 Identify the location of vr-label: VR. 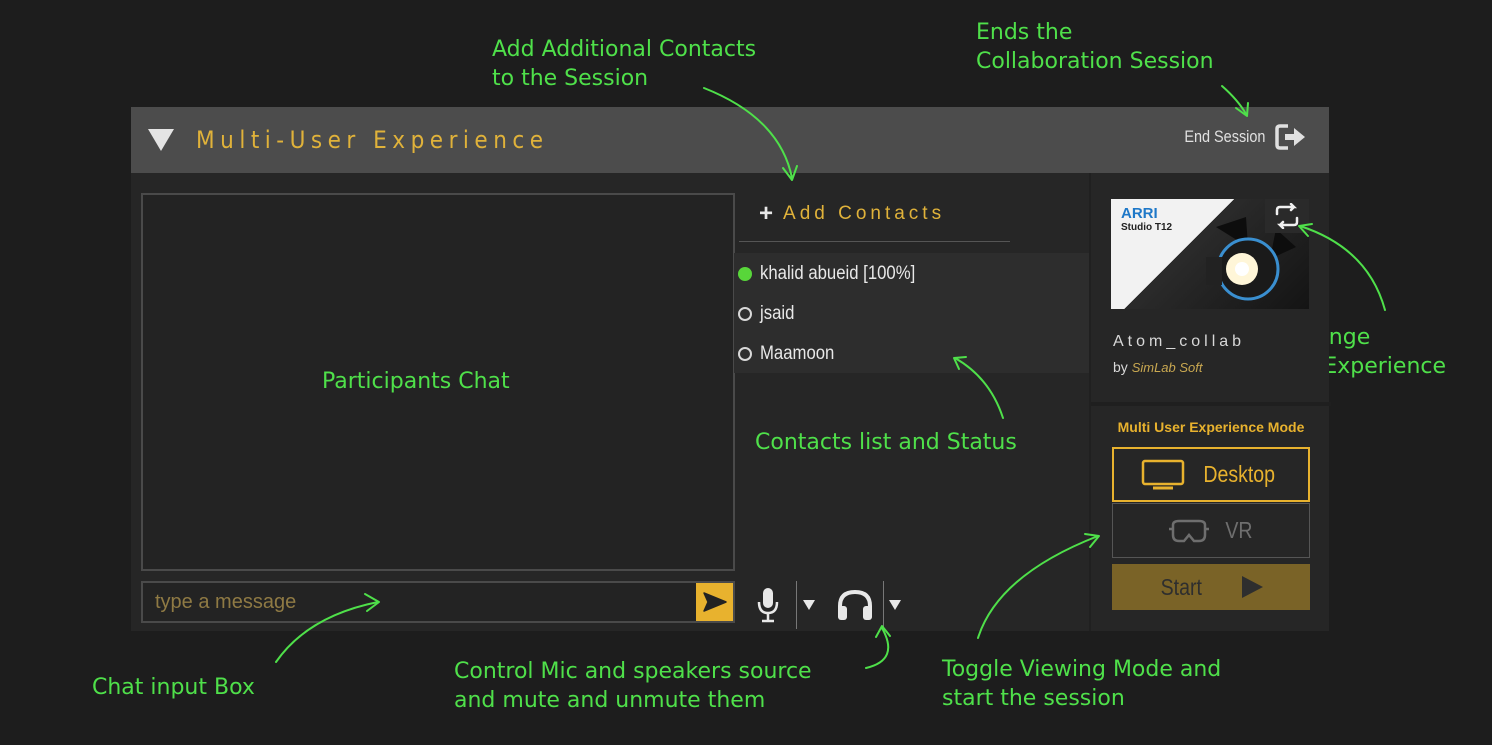
(1239, 530).